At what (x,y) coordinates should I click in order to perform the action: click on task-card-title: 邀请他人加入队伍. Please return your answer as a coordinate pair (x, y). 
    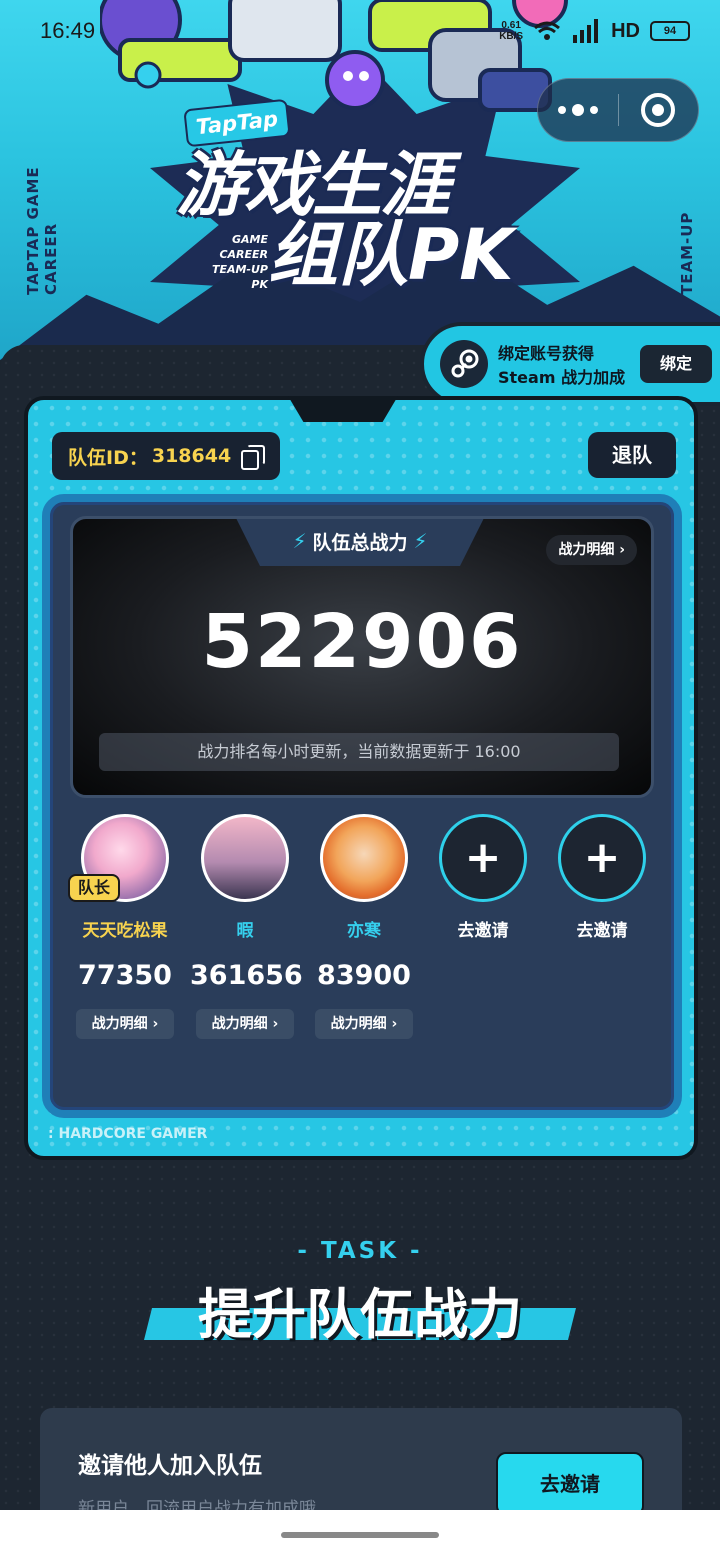
    Looking at the image, I should click on (170, 1466).